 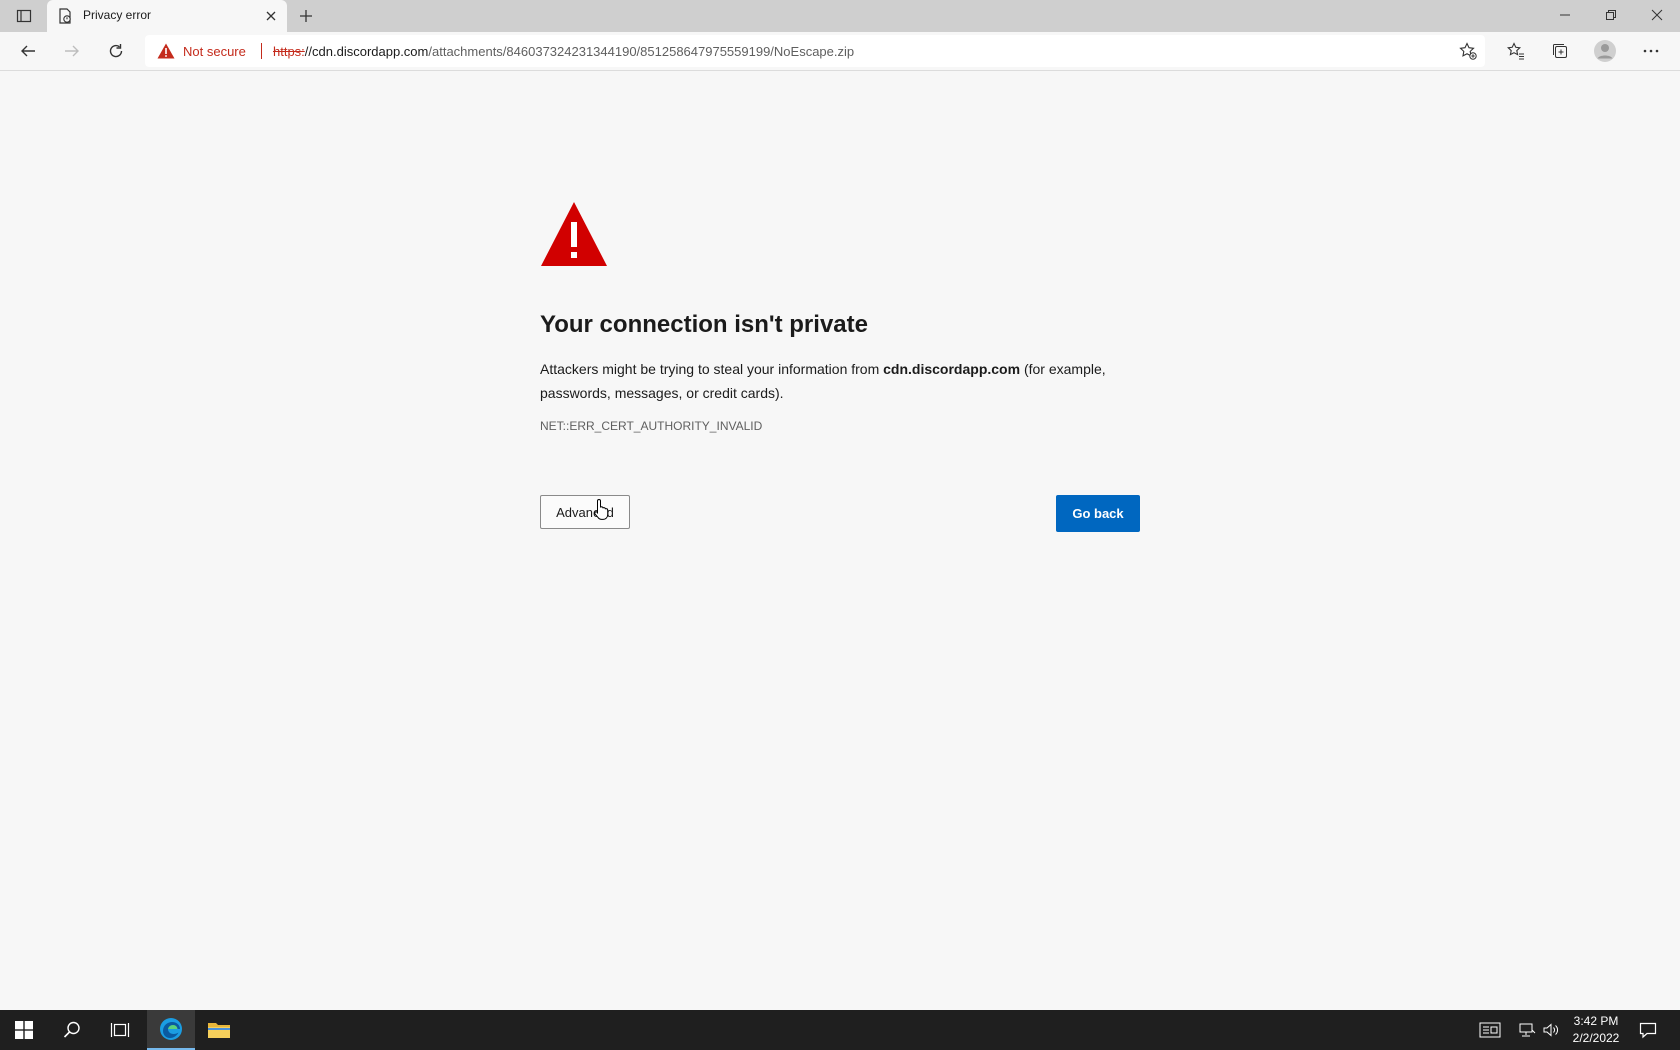 I want to click on back-button, so click(x=28, y=51).